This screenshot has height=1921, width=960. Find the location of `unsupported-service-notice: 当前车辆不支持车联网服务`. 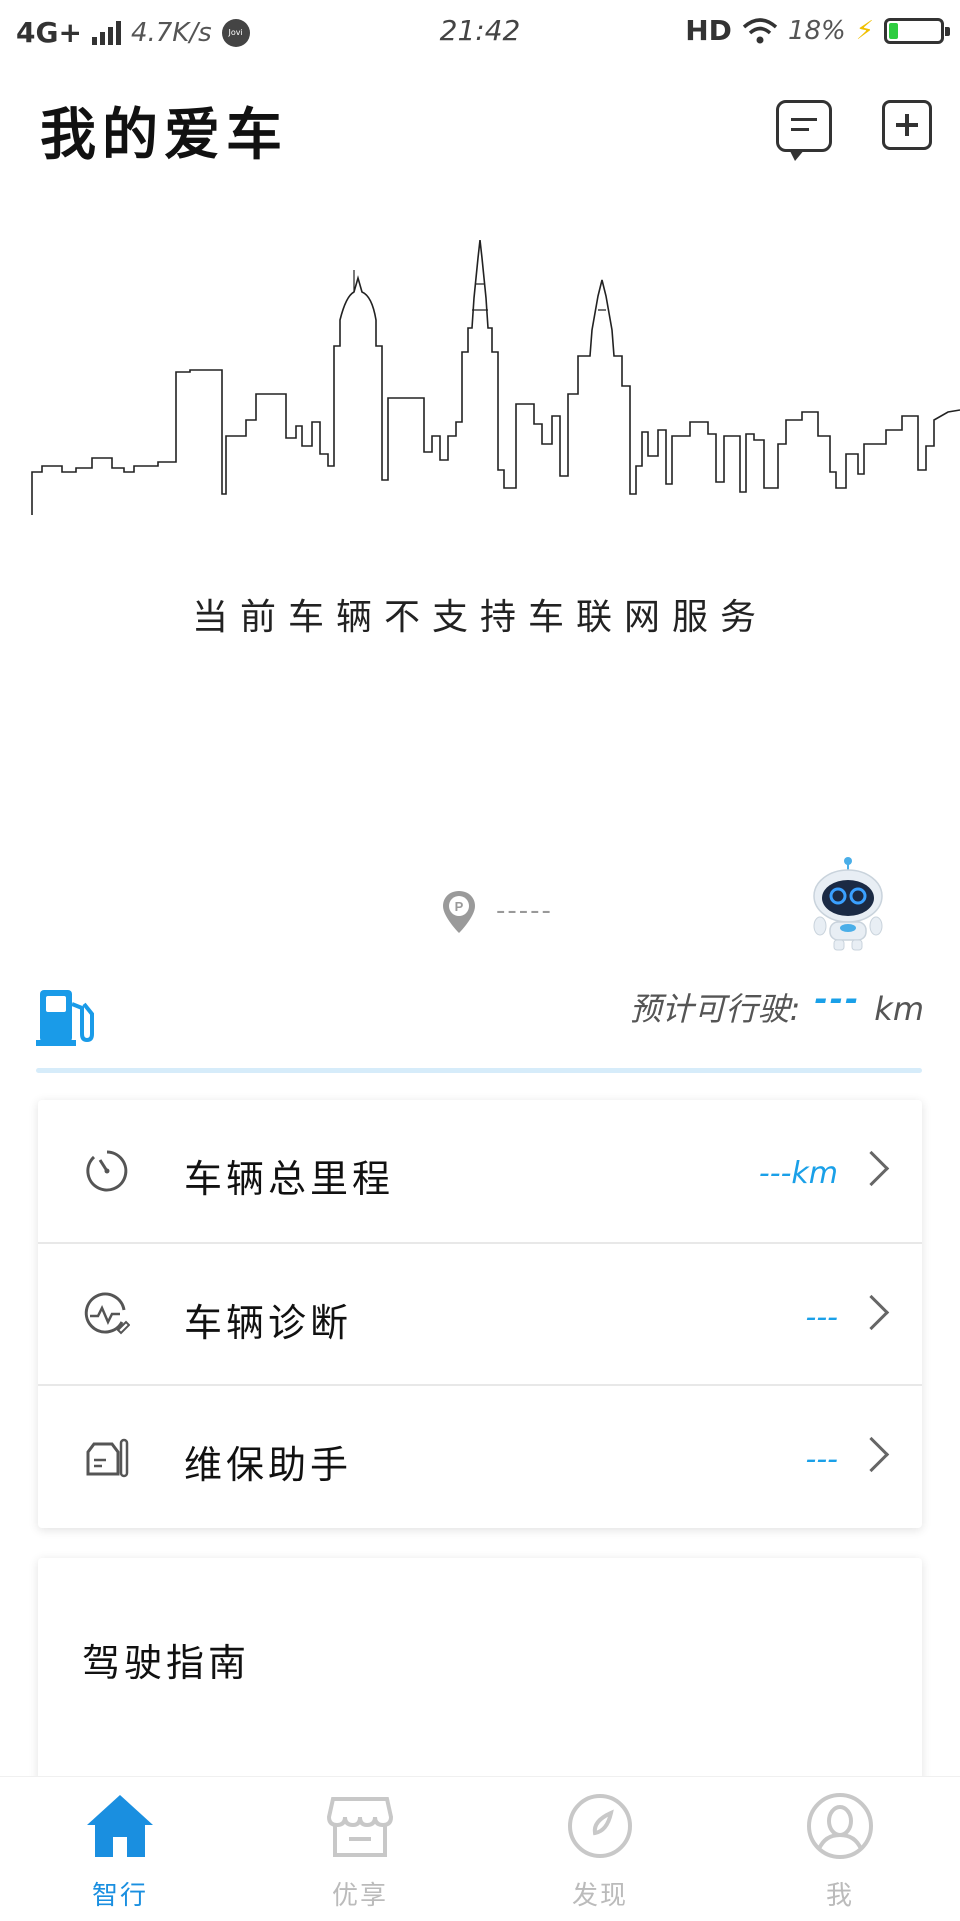

unsupported-service-notice: 当前车辆不支持车联网服务 is located at coordinates (479, 617).